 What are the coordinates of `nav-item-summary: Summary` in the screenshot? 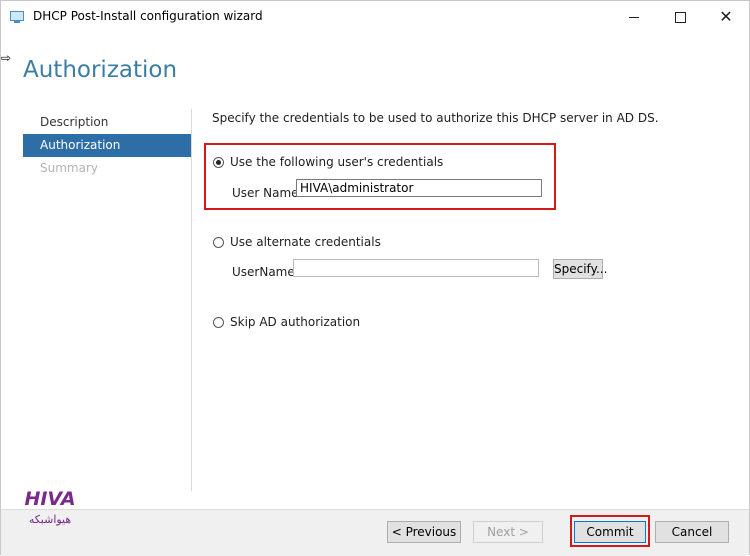 It's located at (69, 168).